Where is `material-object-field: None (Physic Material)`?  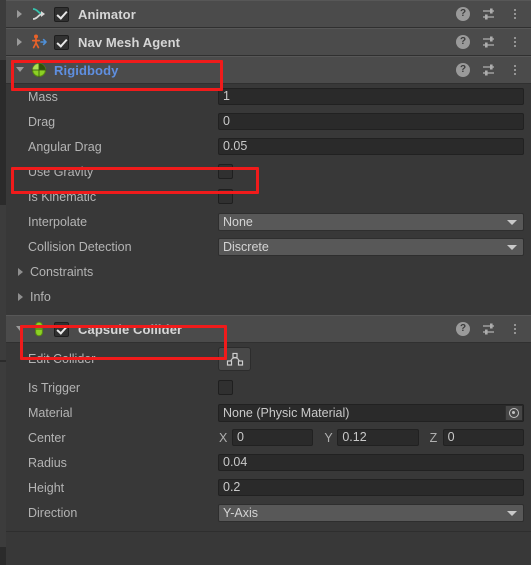 material-object-field: None (Physic Material) is located at coordinates (371, 412).